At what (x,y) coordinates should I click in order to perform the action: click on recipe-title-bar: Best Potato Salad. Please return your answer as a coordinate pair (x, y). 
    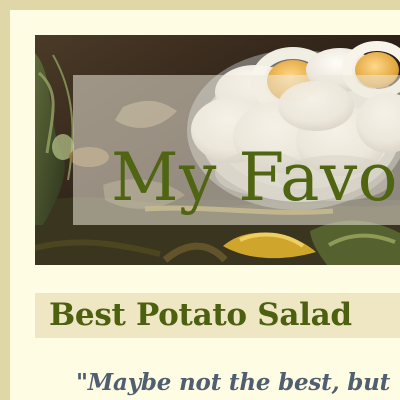
    Looking at the image, I should click on (217, 315).